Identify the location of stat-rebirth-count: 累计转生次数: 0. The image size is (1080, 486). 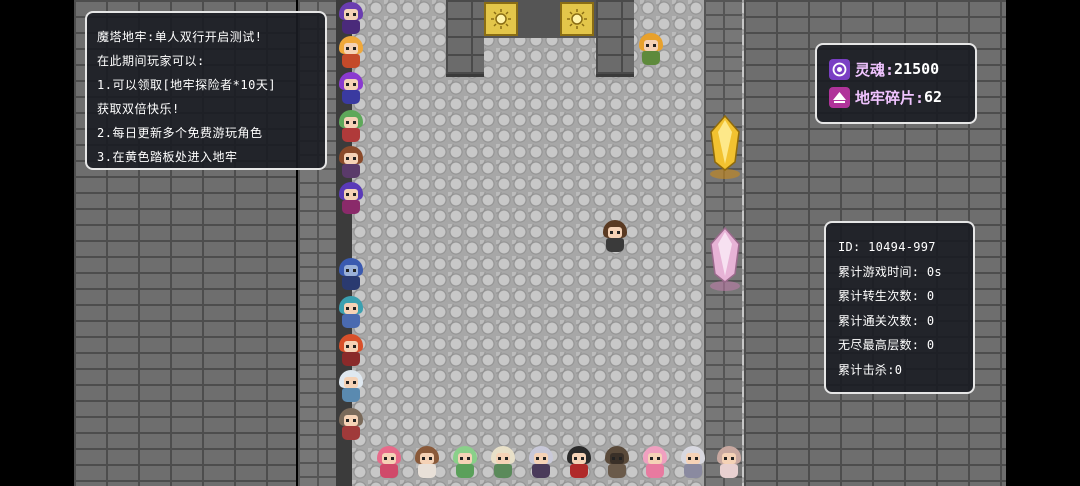
(886, 296).